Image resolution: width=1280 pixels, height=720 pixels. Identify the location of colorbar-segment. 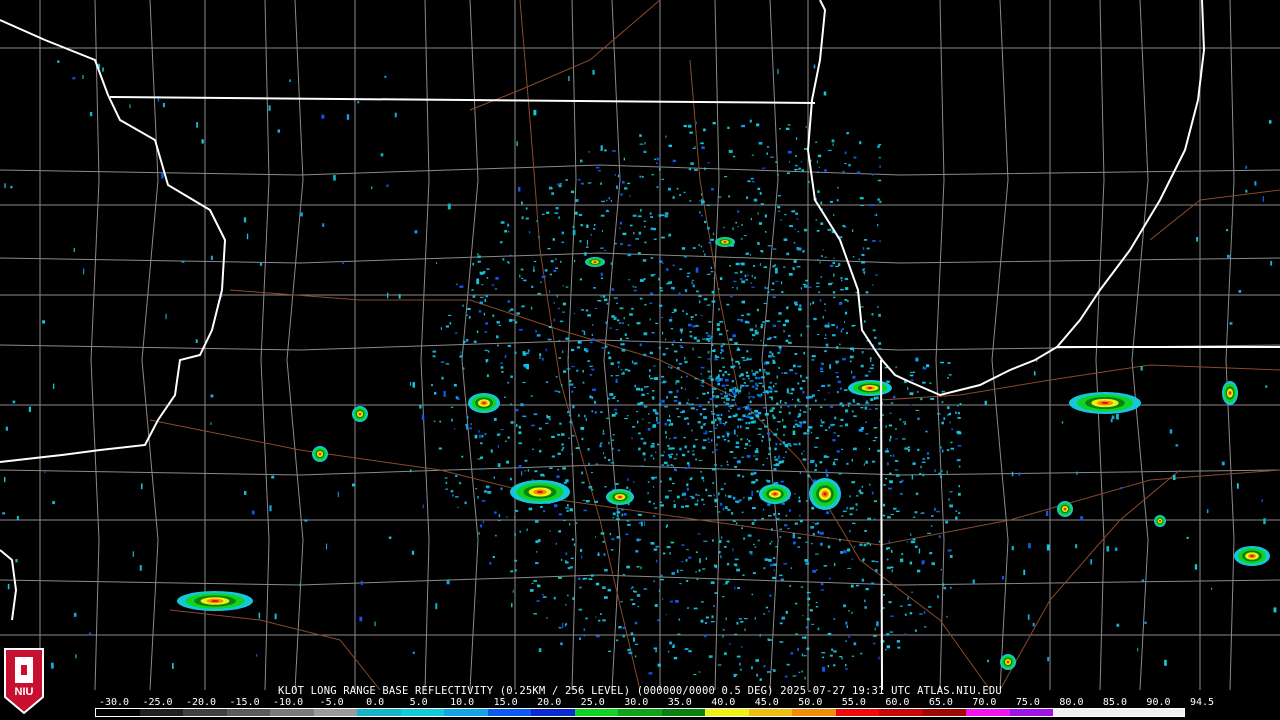
(857, 712).